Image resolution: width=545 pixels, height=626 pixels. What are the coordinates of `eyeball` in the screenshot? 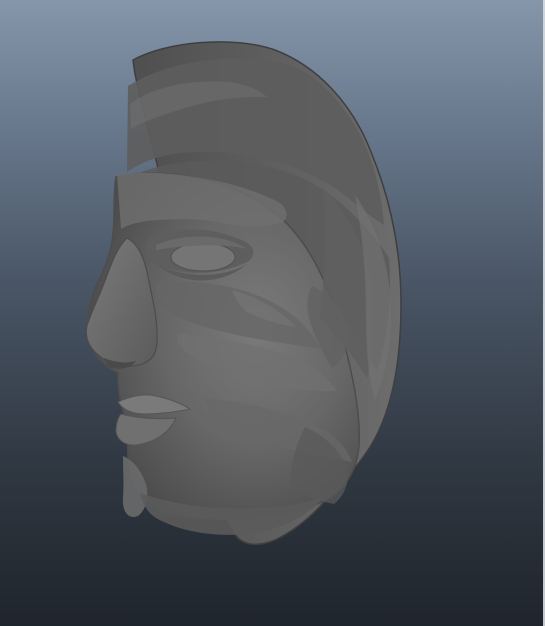 It's located at (203, 257).